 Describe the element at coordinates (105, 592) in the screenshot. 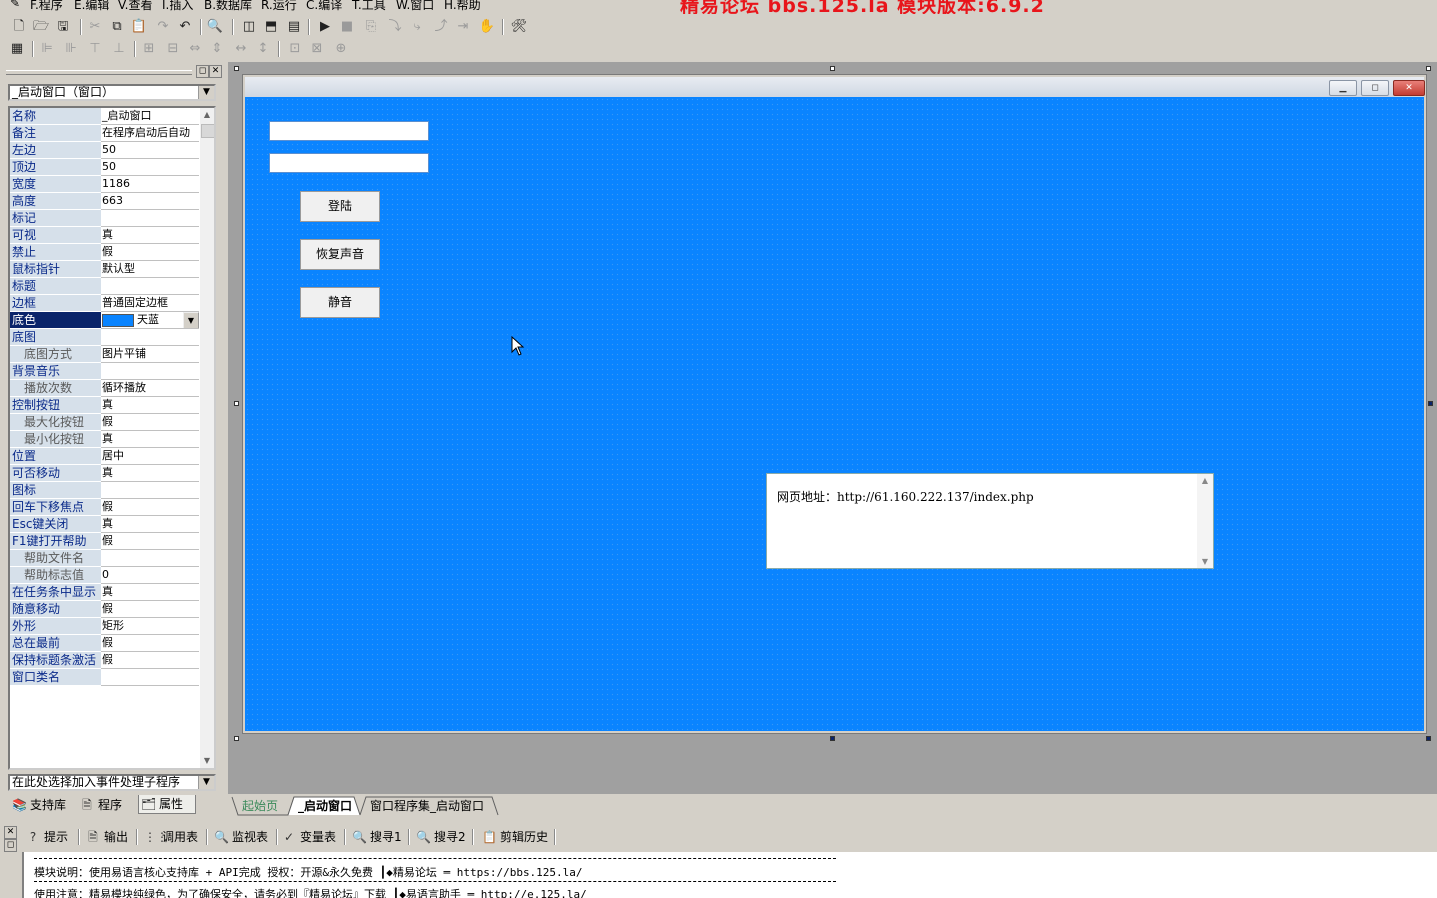

I see `property-row: 在任务条中显示真` at that location.